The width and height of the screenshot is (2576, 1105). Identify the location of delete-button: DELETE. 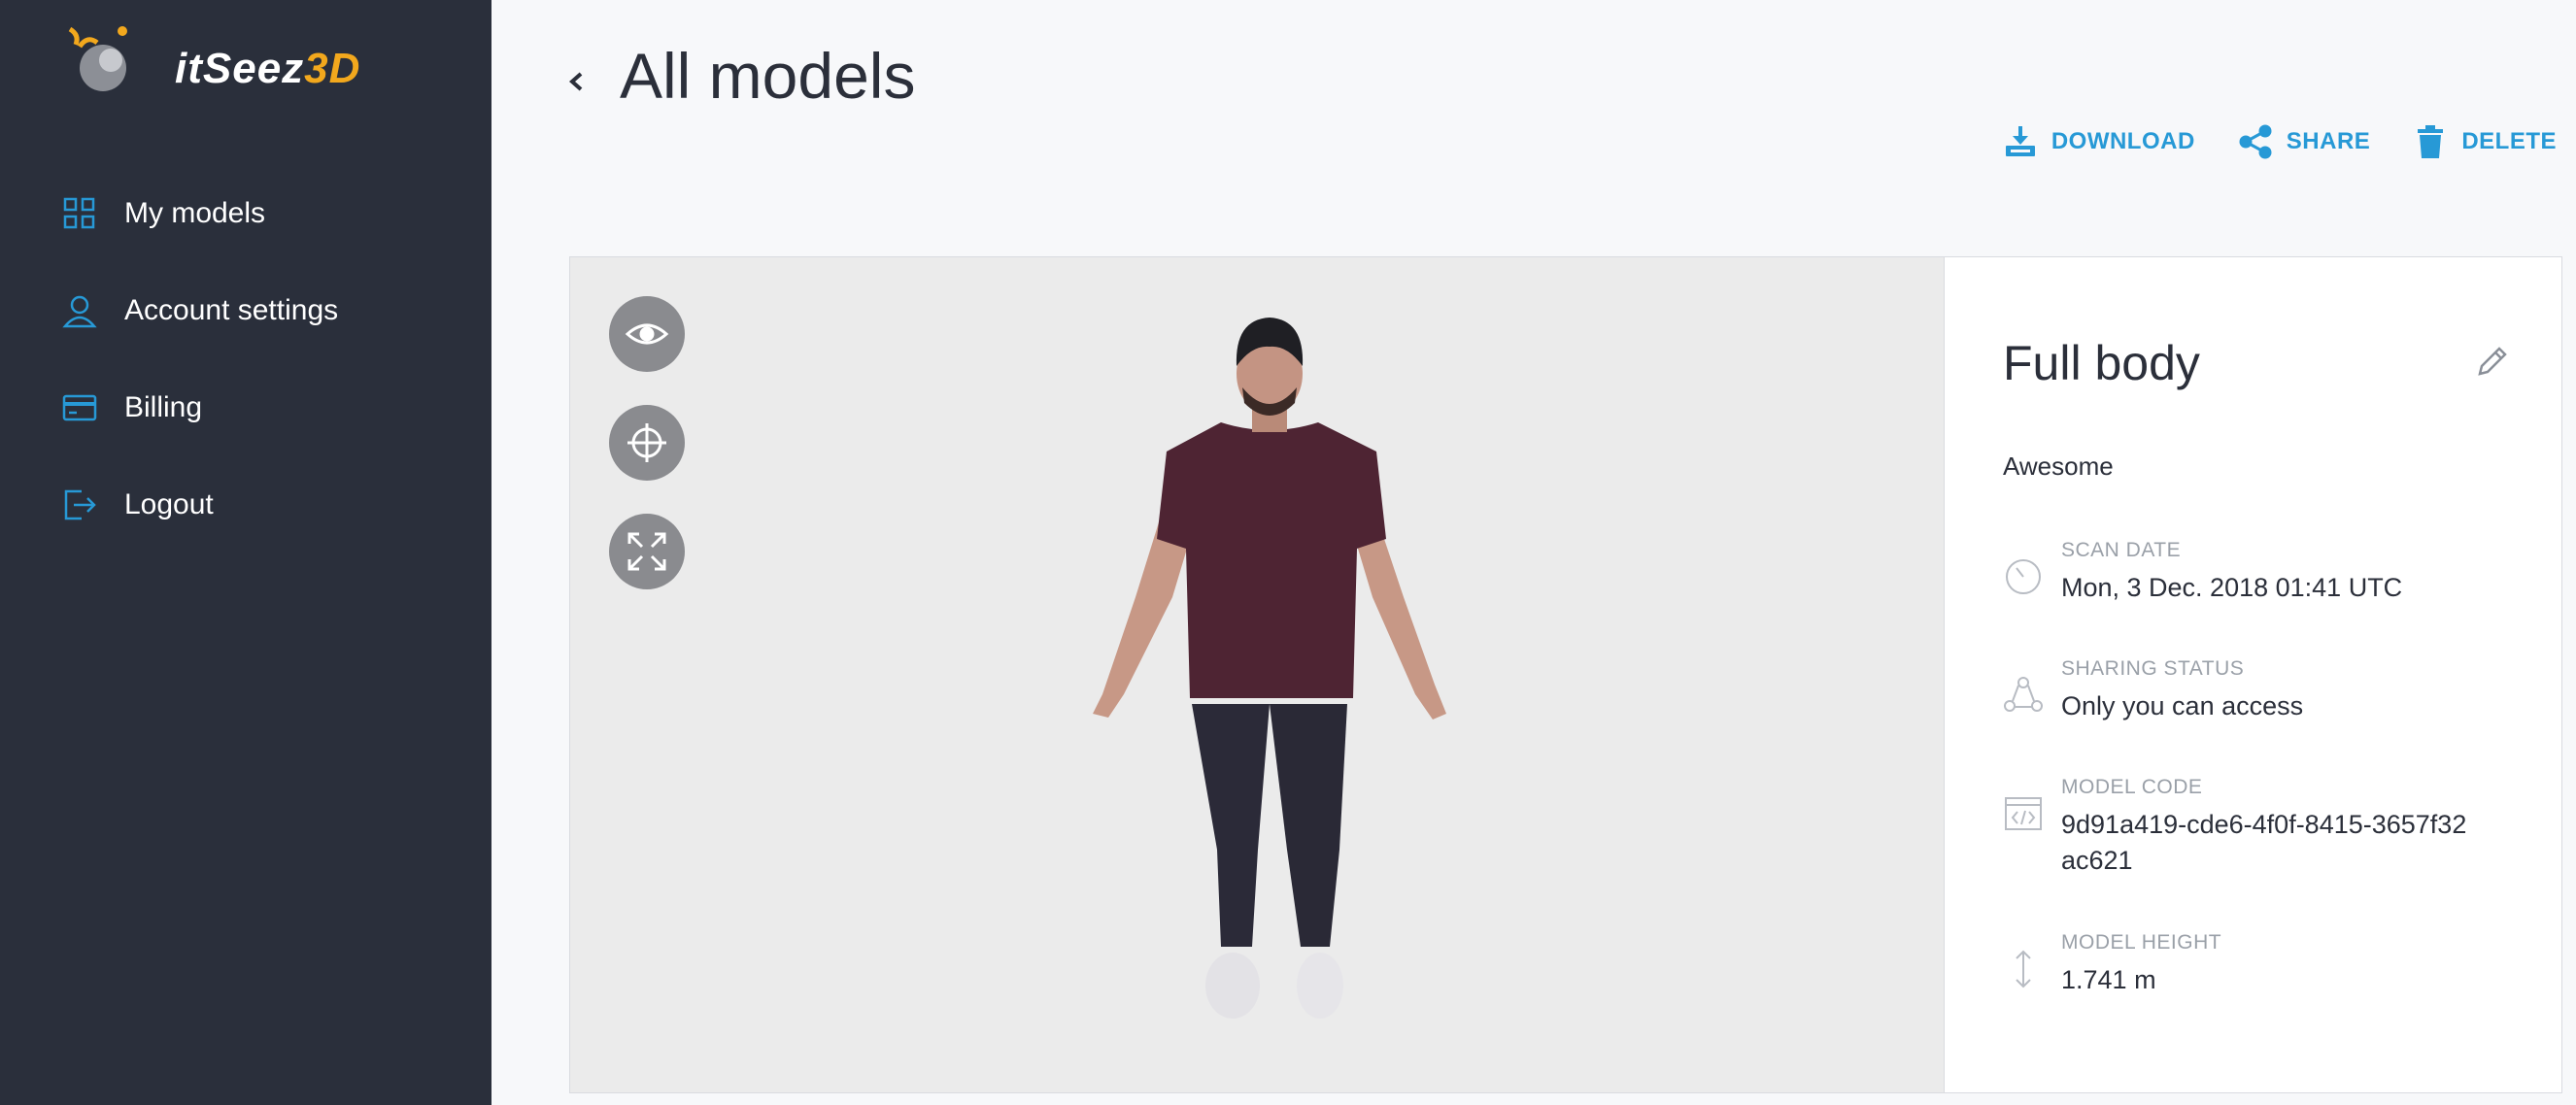
(2485, 141).